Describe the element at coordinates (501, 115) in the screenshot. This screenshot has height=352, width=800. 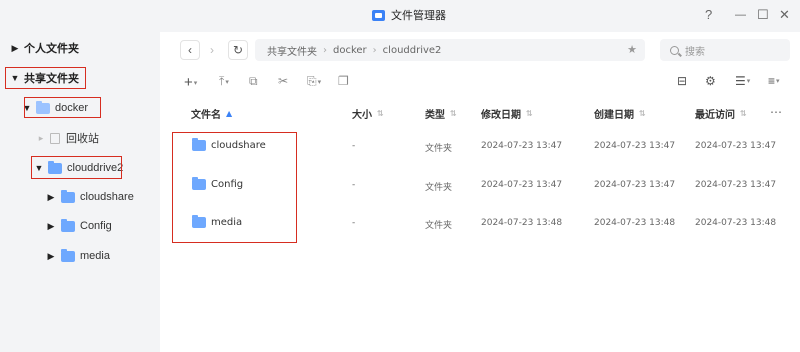
I see `column-header-label: 修改日期` at that location.